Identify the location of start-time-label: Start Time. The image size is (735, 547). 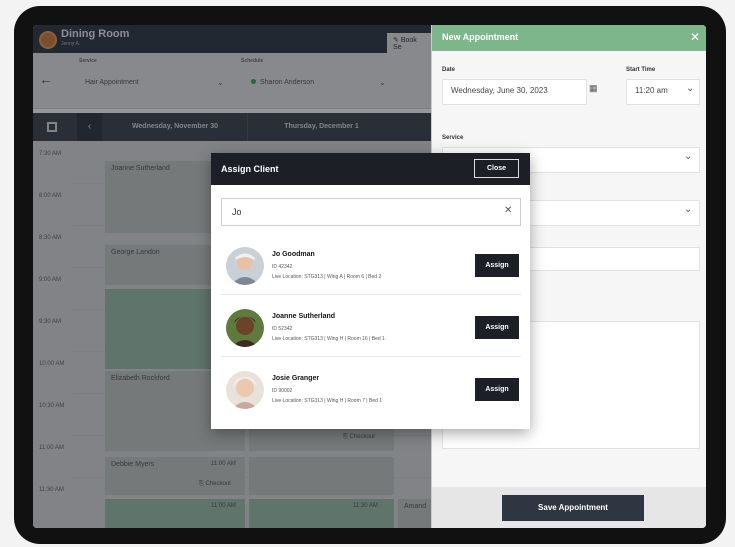
(641, 70).